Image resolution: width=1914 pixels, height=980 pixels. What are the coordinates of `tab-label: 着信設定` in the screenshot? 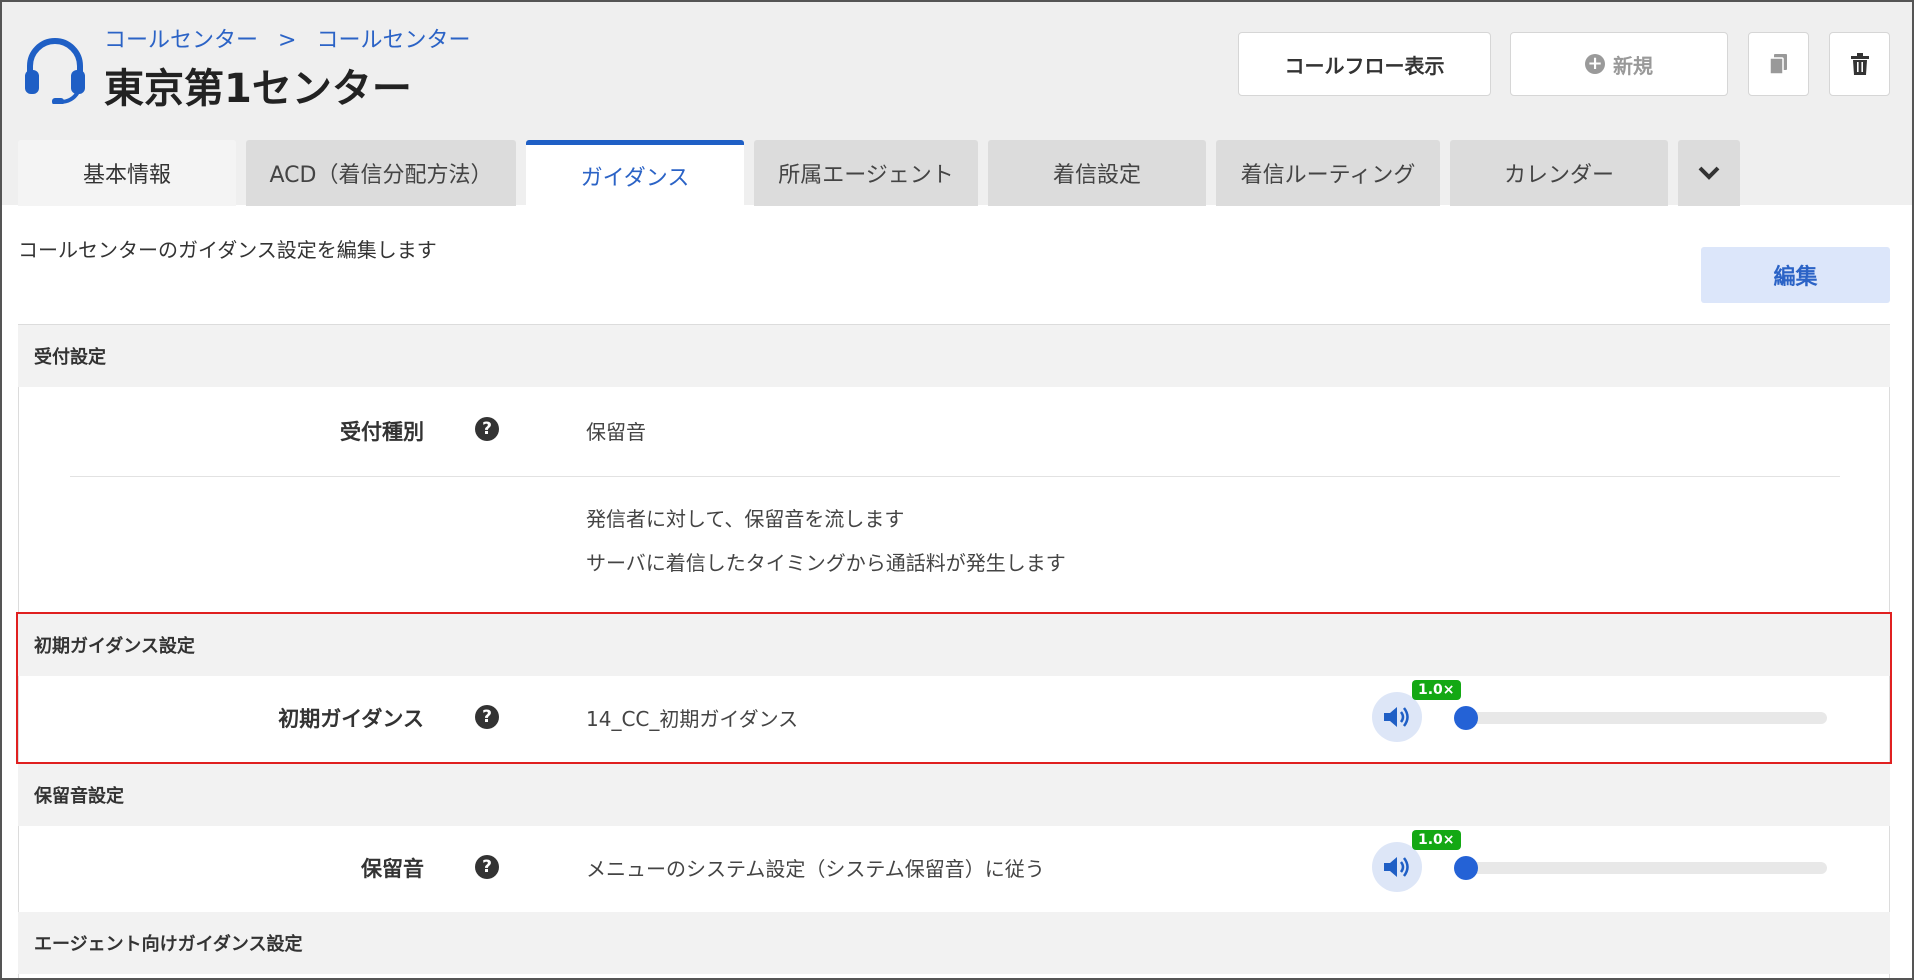 It's located at (1096, 175).